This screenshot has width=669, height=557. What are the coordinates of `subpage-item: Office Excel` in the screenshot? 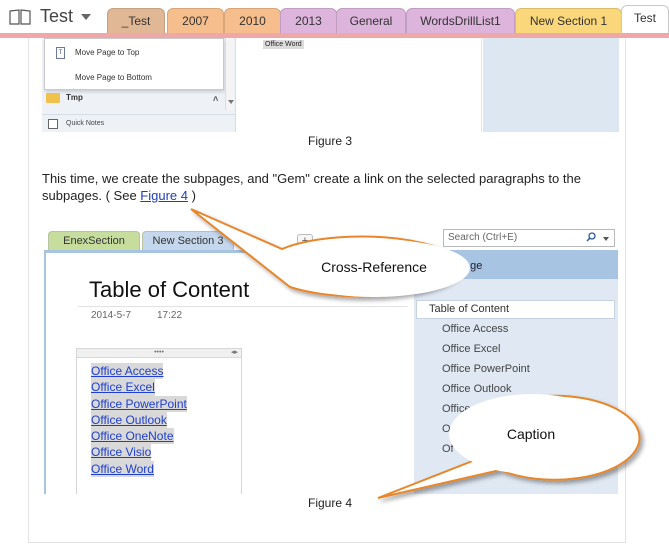 It's located at (527, 349).